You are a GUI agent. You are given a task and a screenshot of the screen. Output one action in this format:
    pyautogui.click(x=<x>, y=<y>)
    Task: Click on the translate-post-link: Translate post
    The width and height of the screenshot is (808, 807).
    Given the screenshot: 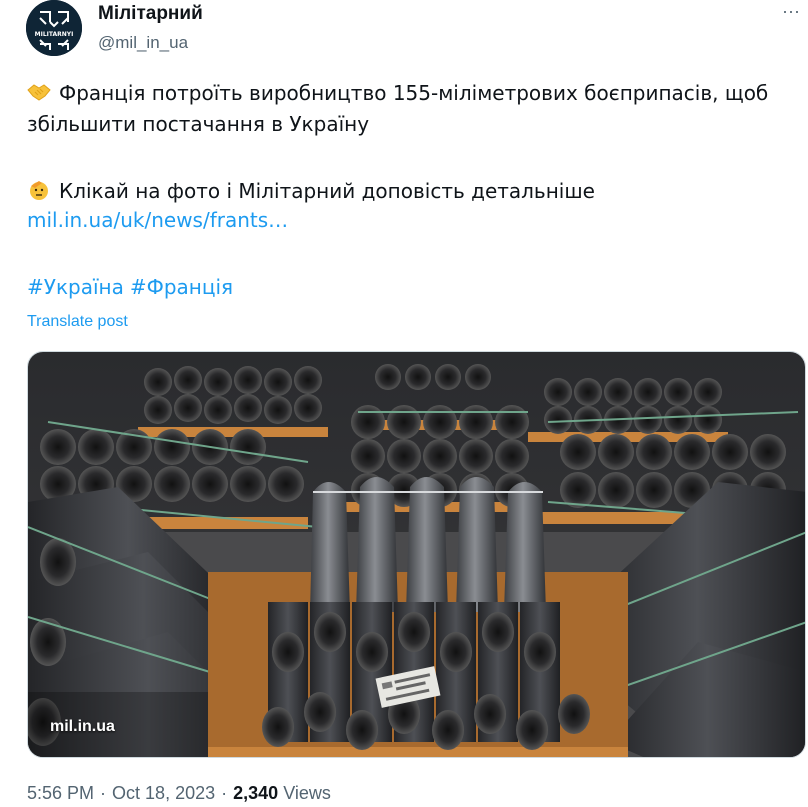 What is the action you would take?
    pyautogui.click(x=77, y=322)
    